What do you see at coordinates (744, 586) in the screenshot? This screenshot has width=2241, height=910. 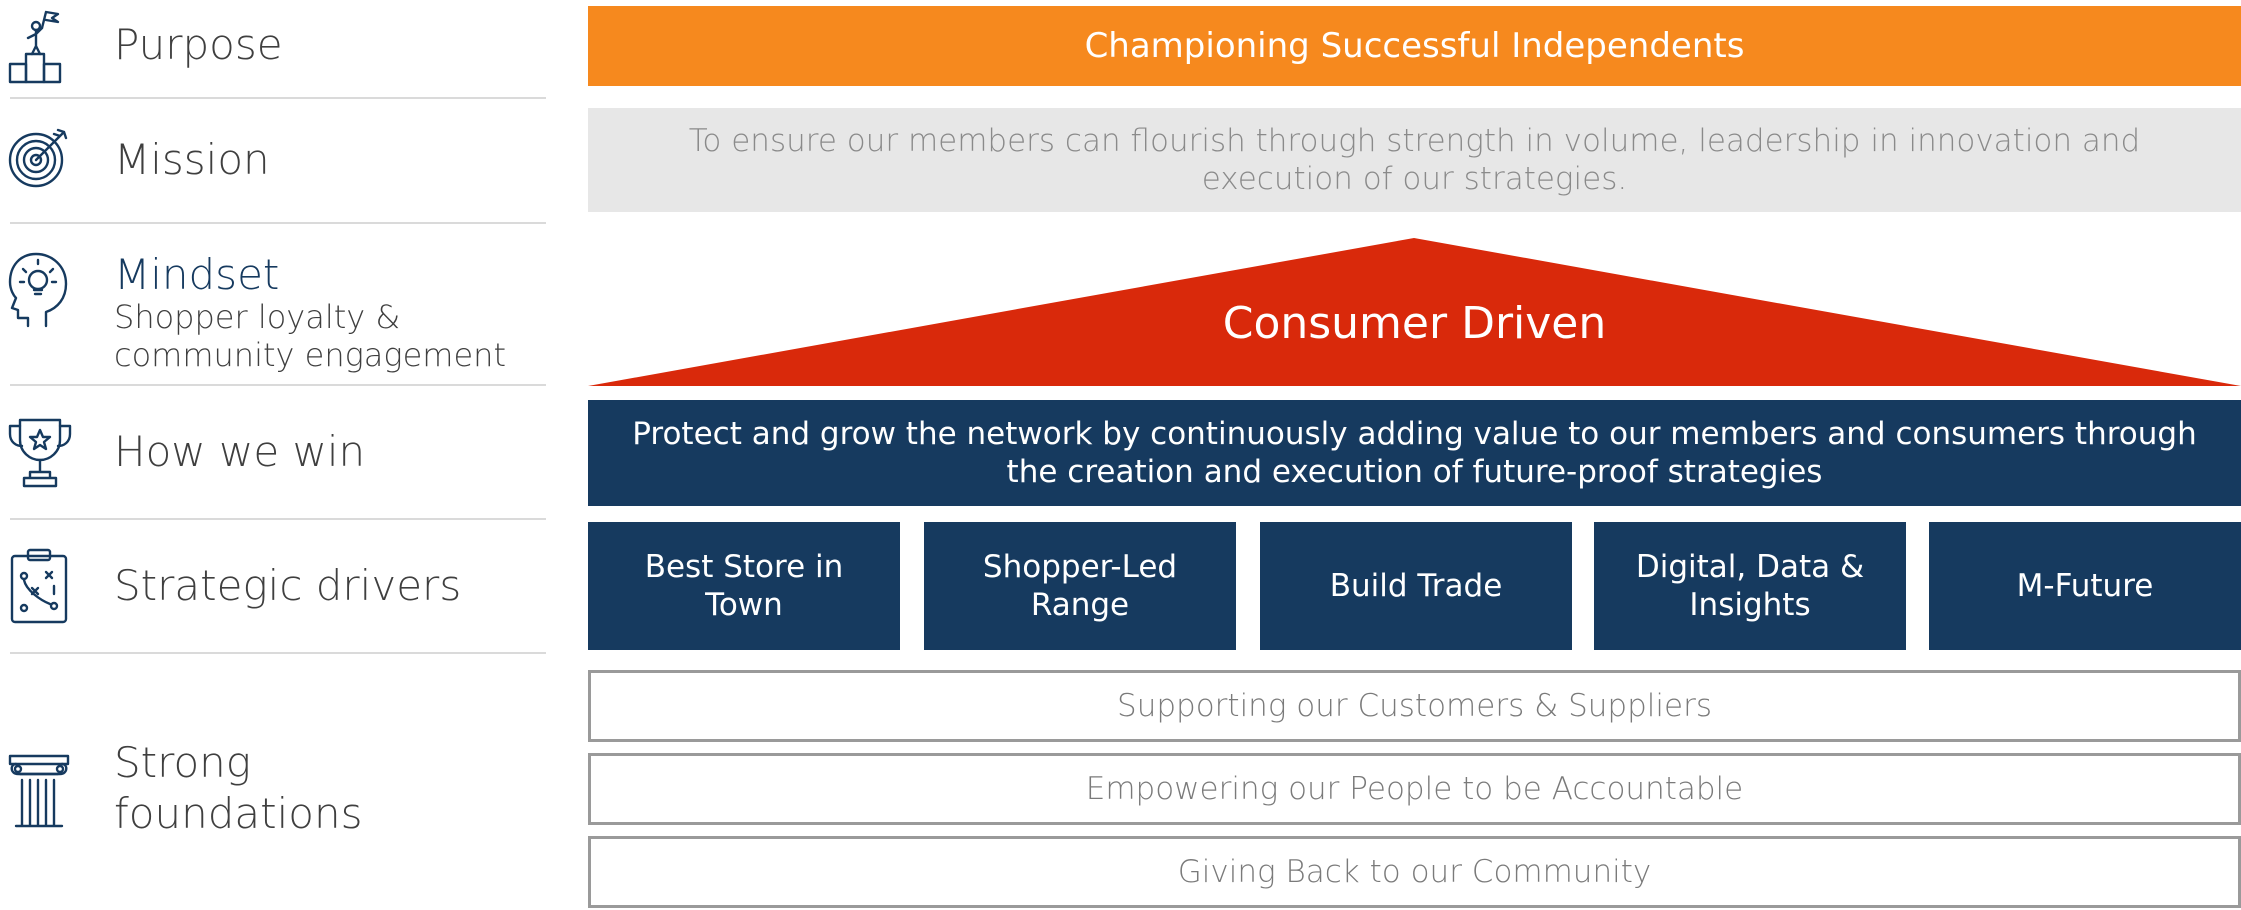 I see `driver-box: Best Store in Town` at bounding box center [744, 586].